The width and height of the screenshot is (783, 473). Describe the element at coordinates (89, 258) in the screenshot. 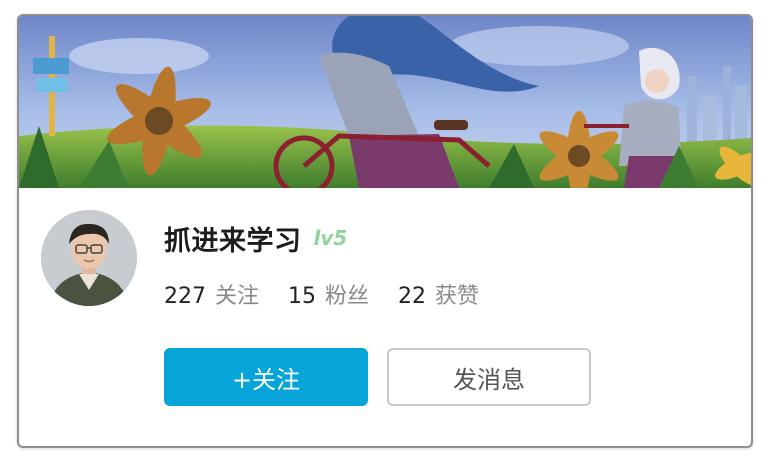

I see `avatar` at that location.